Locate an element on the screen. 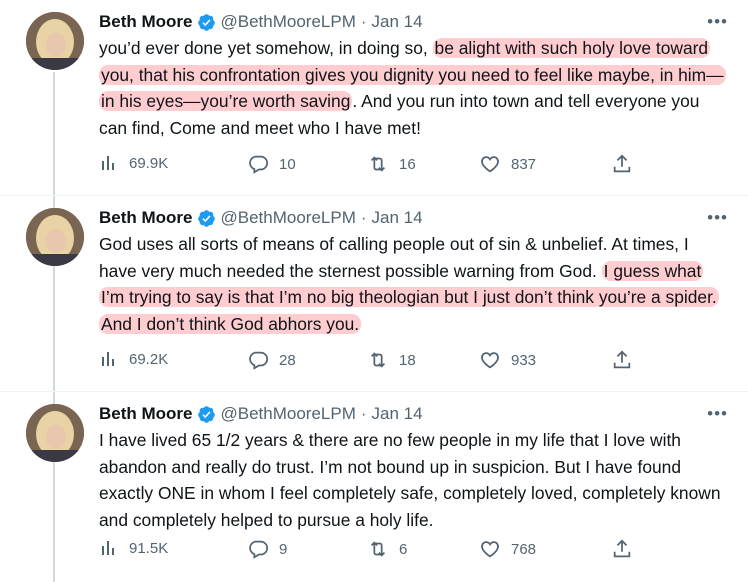 This screenshot has height=582, width=748. views-count: 69.2K is located at coordinates (149, 359).